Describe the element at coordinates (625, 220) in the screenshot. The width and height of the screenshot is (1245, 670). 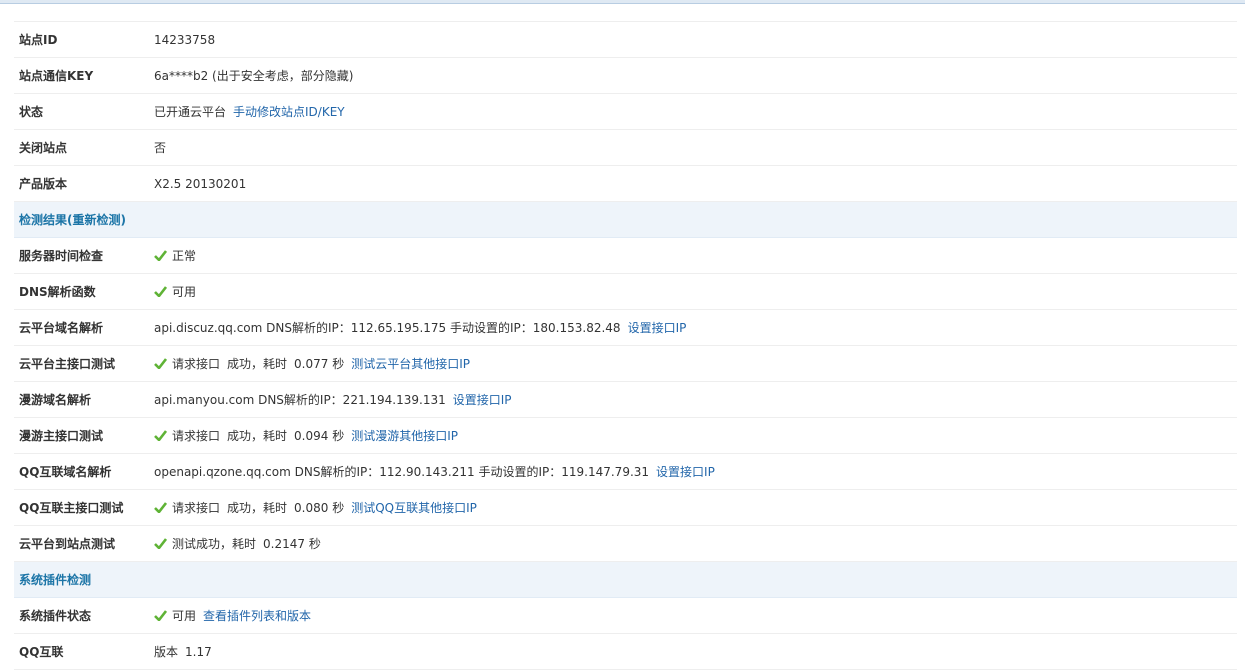
I see `section-check-results: 检测结果(重新检测)` at that location.